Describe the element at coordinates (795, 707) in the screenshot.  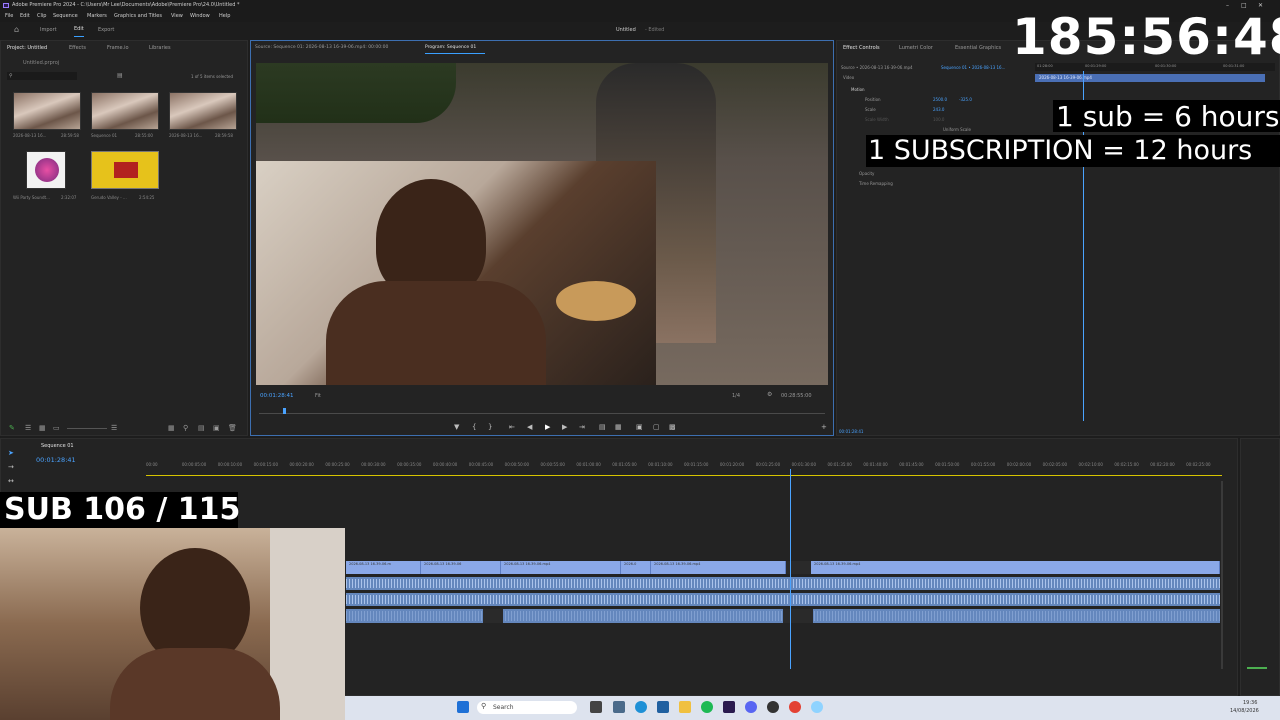
I see `chrome-icon` at that location.